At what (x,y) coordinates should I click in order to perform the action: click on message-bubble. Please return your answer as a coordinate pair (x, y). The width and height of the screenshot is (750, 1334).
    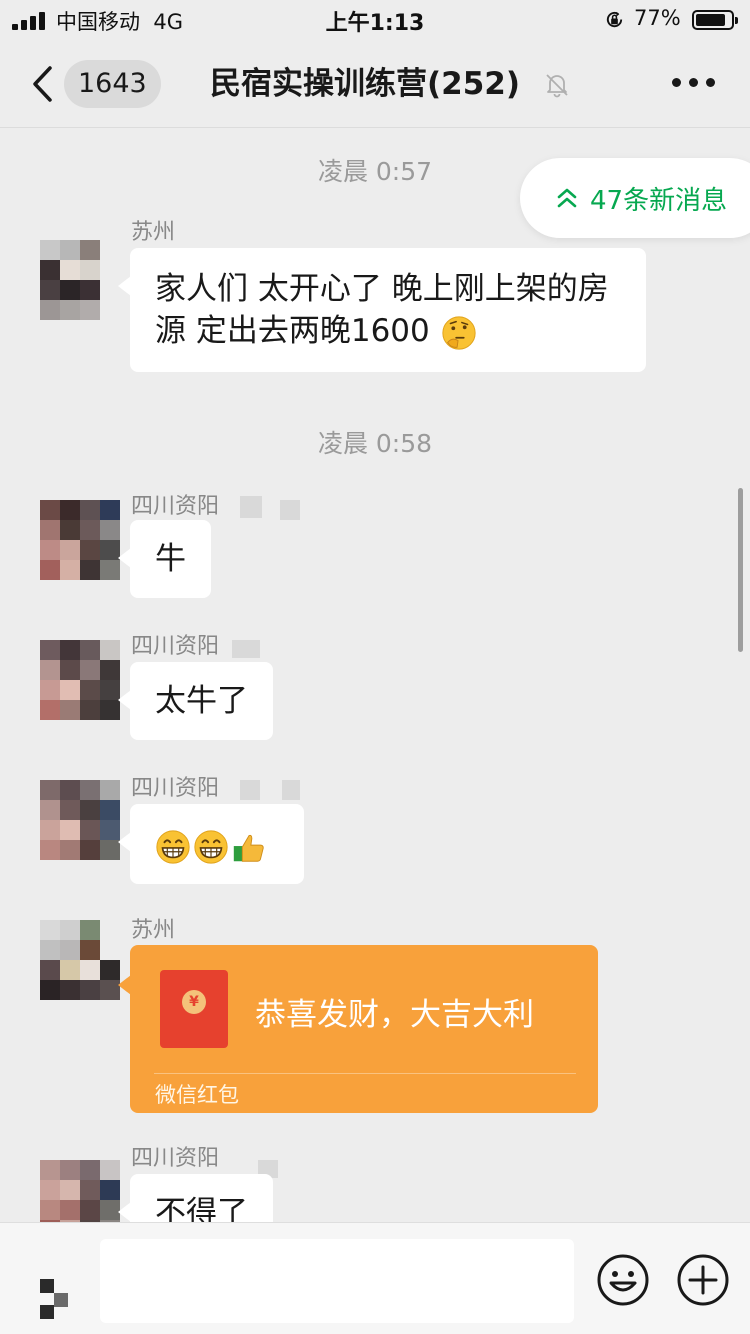
    Looking at the image, I should click on (211, 844).